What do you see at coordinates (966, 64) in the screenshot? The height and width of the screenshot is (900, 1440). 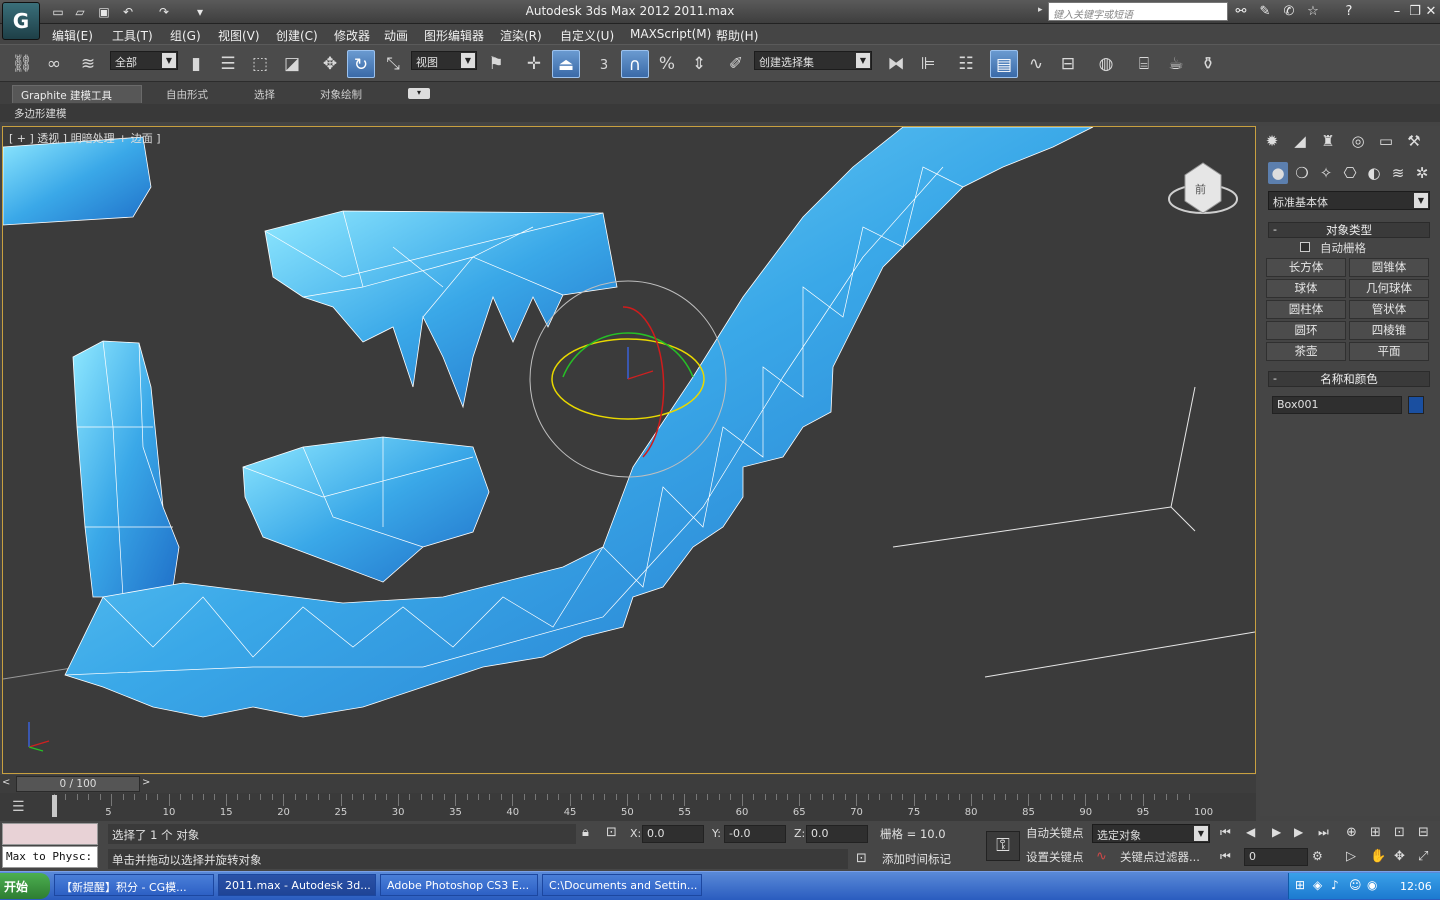 I see `layer-manager-icon: ☷` at bounding box center [966, 64].